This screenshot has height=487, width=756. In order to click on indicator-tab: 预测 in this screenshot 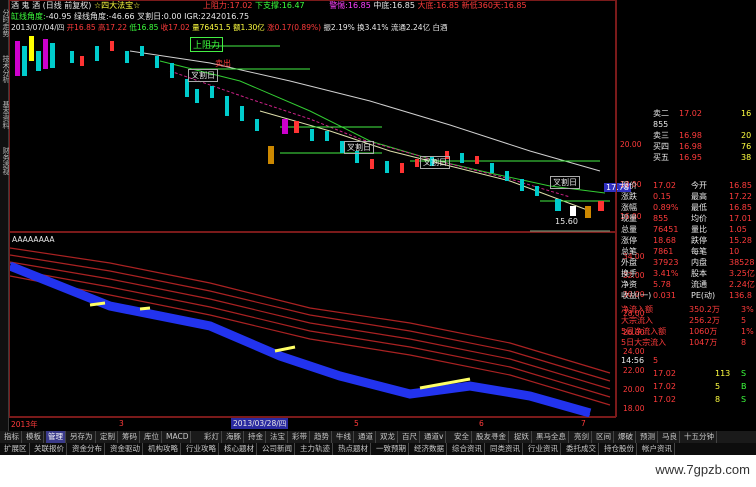, I will do `click(648, 437)`.